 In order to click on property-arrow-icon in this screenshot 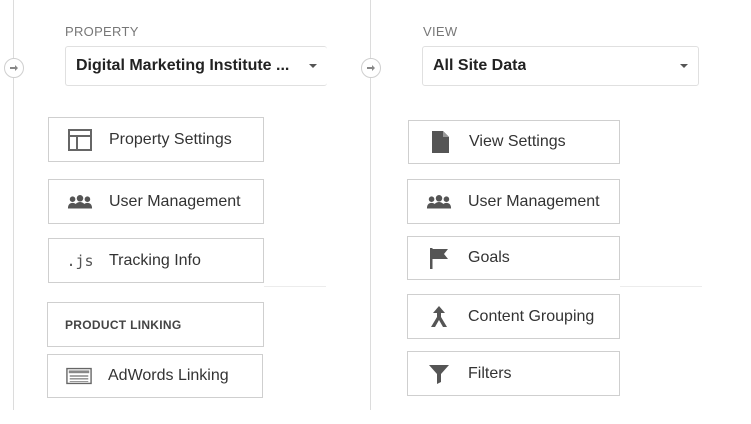, I will do `click(14, 68)`.